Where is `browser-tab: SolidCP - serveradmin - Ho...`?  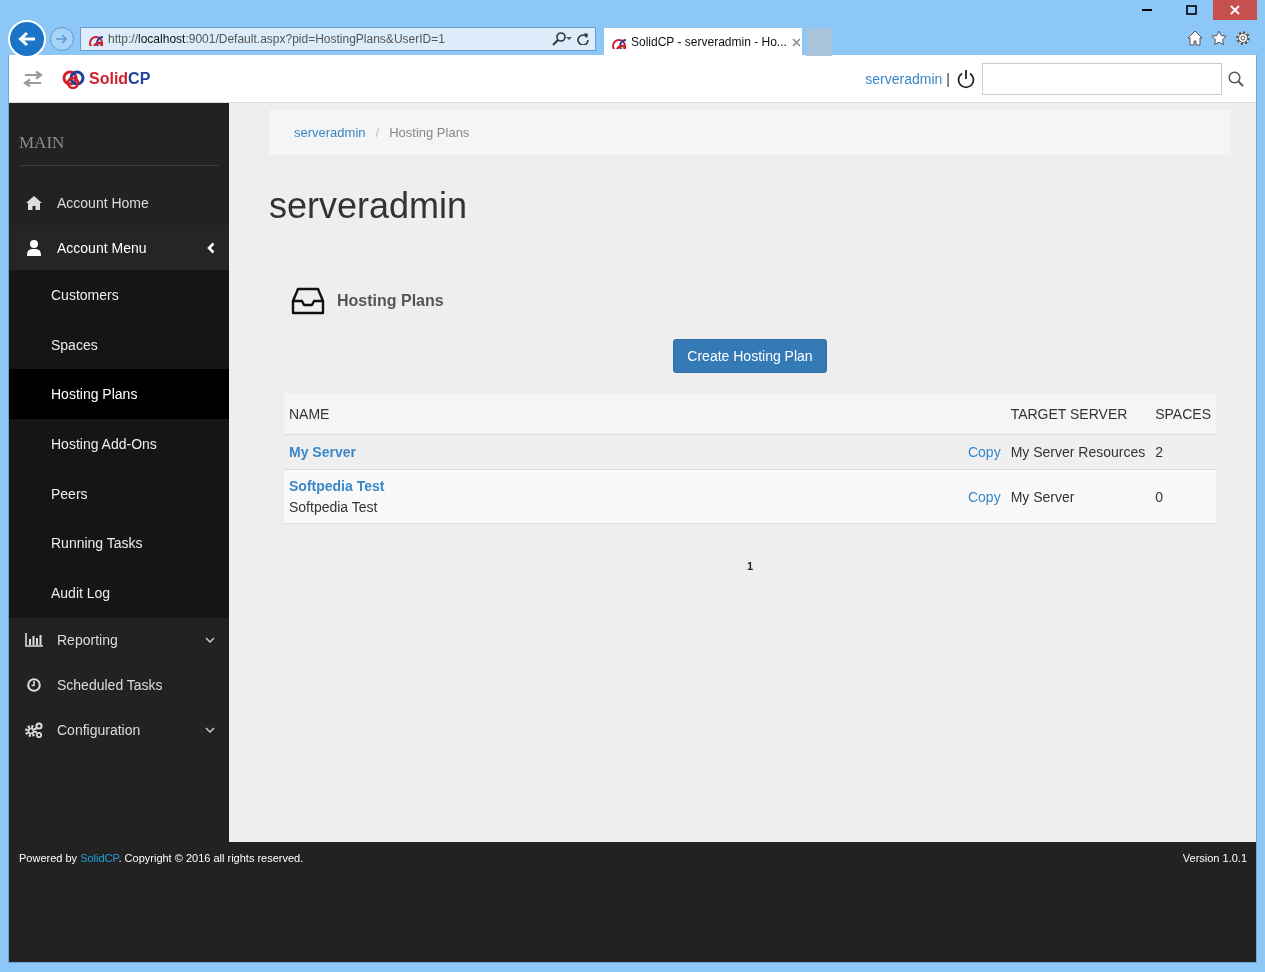
browser-tab: SolidCP - serveradmin - Ho... is located at coordinates (703, 42).